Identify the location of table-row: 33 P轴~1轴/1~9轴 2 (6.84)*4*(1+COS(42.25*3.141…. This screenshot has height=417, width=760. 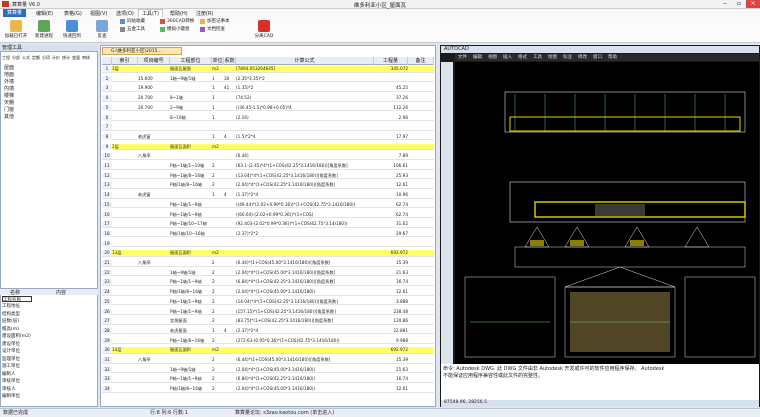
(268, 379).